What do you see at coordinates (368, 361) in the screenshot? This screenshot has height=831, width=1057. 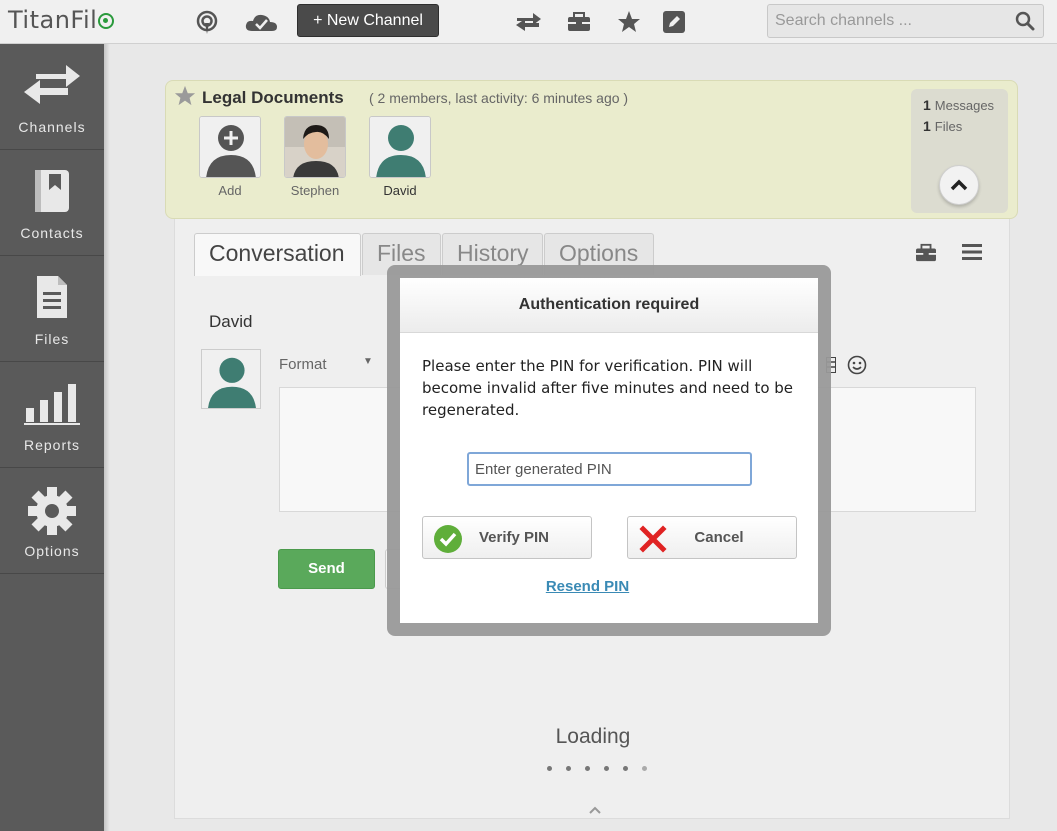 I see `caret-down-icon: ▼` at bounding box center [368, 361].